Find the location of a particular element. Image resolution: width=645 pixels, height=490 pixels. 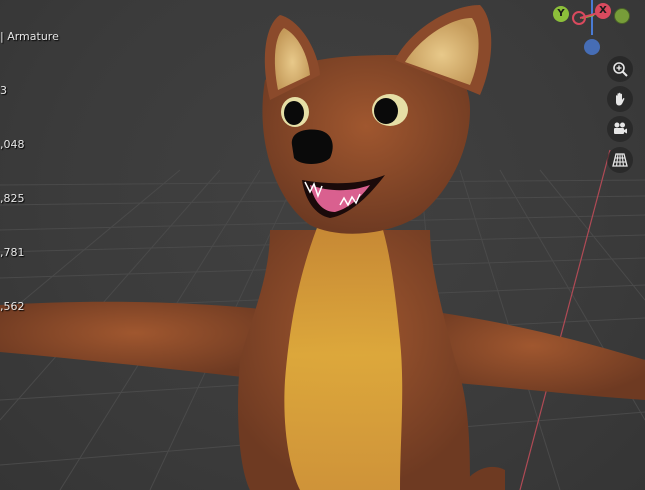

navigation-gizmo: Y X is located at coordinates (597, 30).